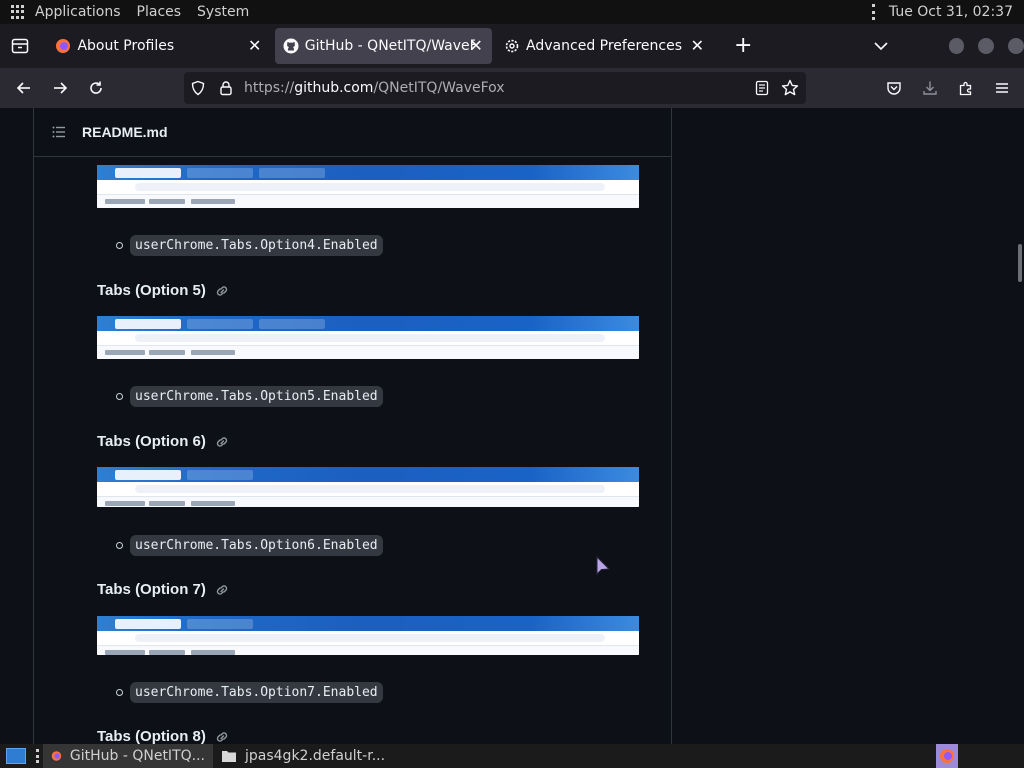 The width and height of the screenshot is (1024, 768). I want to click on applications-menu: Applications, so click(78, 12).